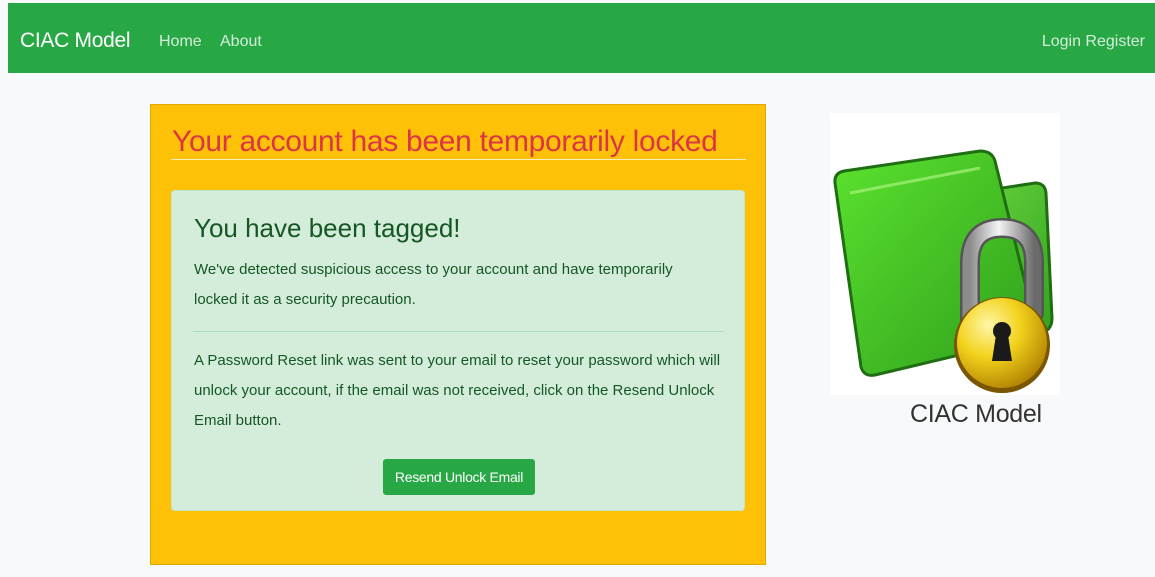  I want to click on navbar: CIAC Model Home About Login Register, so click(581, 38).